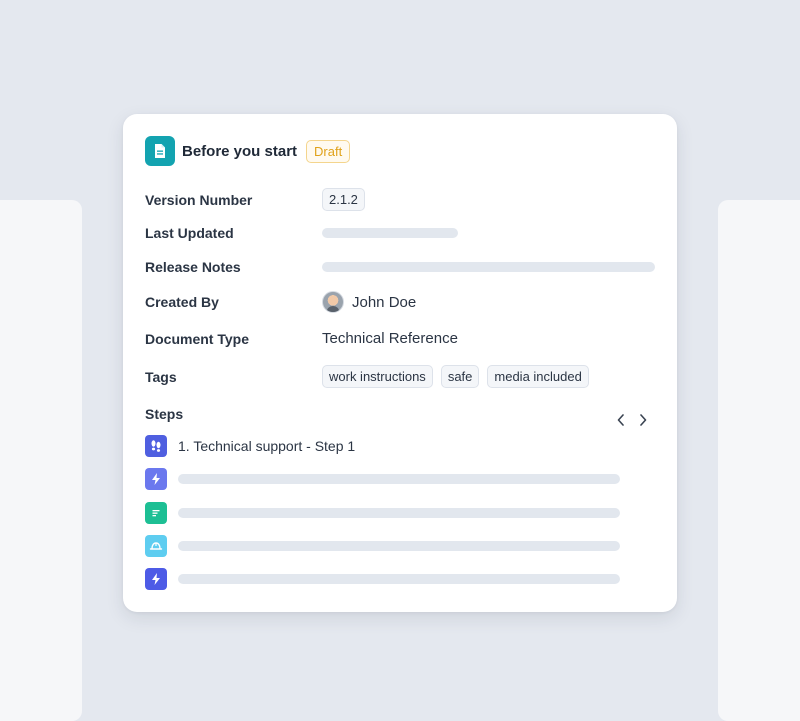 This screenshot has height=721, width=800. I want to click on previous-button, so click(621, 420).